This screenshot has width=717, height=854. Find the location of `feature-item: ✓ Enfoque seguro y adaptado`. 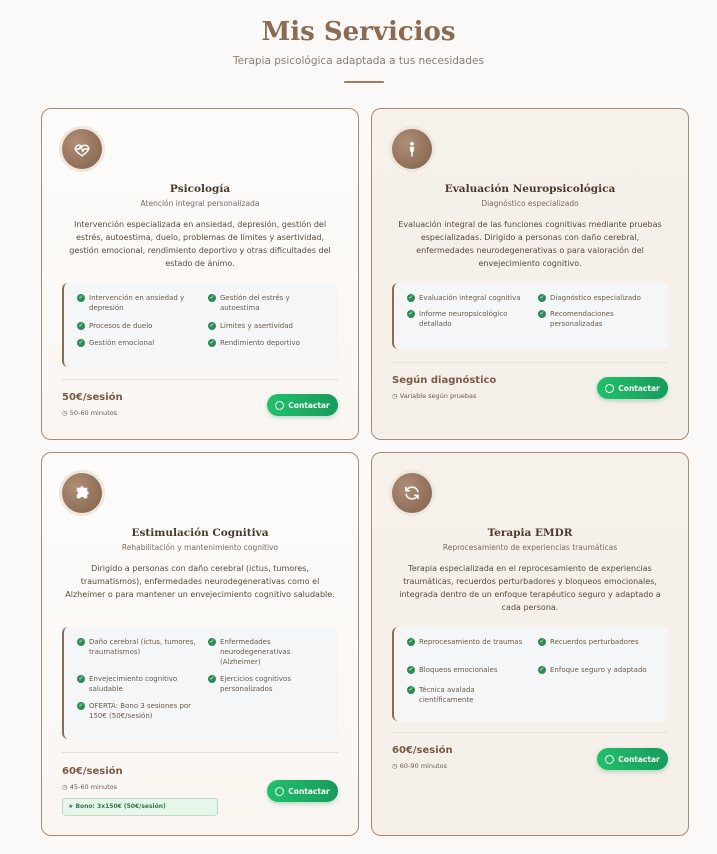

feature-item: ✓ Enfoque seguro y adaptado is located at coordinates (592, 670).